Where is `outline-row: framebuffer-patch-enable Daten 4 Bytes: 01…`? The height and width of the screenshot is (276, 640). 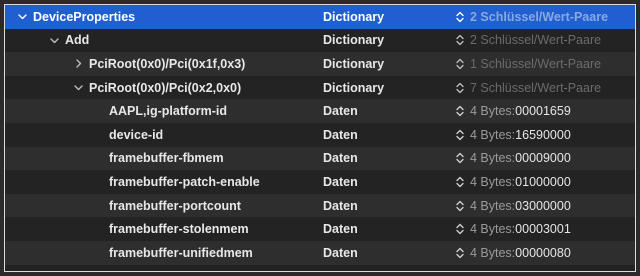
outline-row: framebuffer-patch-enable Daten 4 Bytes: 01… is located at coordinates (320, 182).